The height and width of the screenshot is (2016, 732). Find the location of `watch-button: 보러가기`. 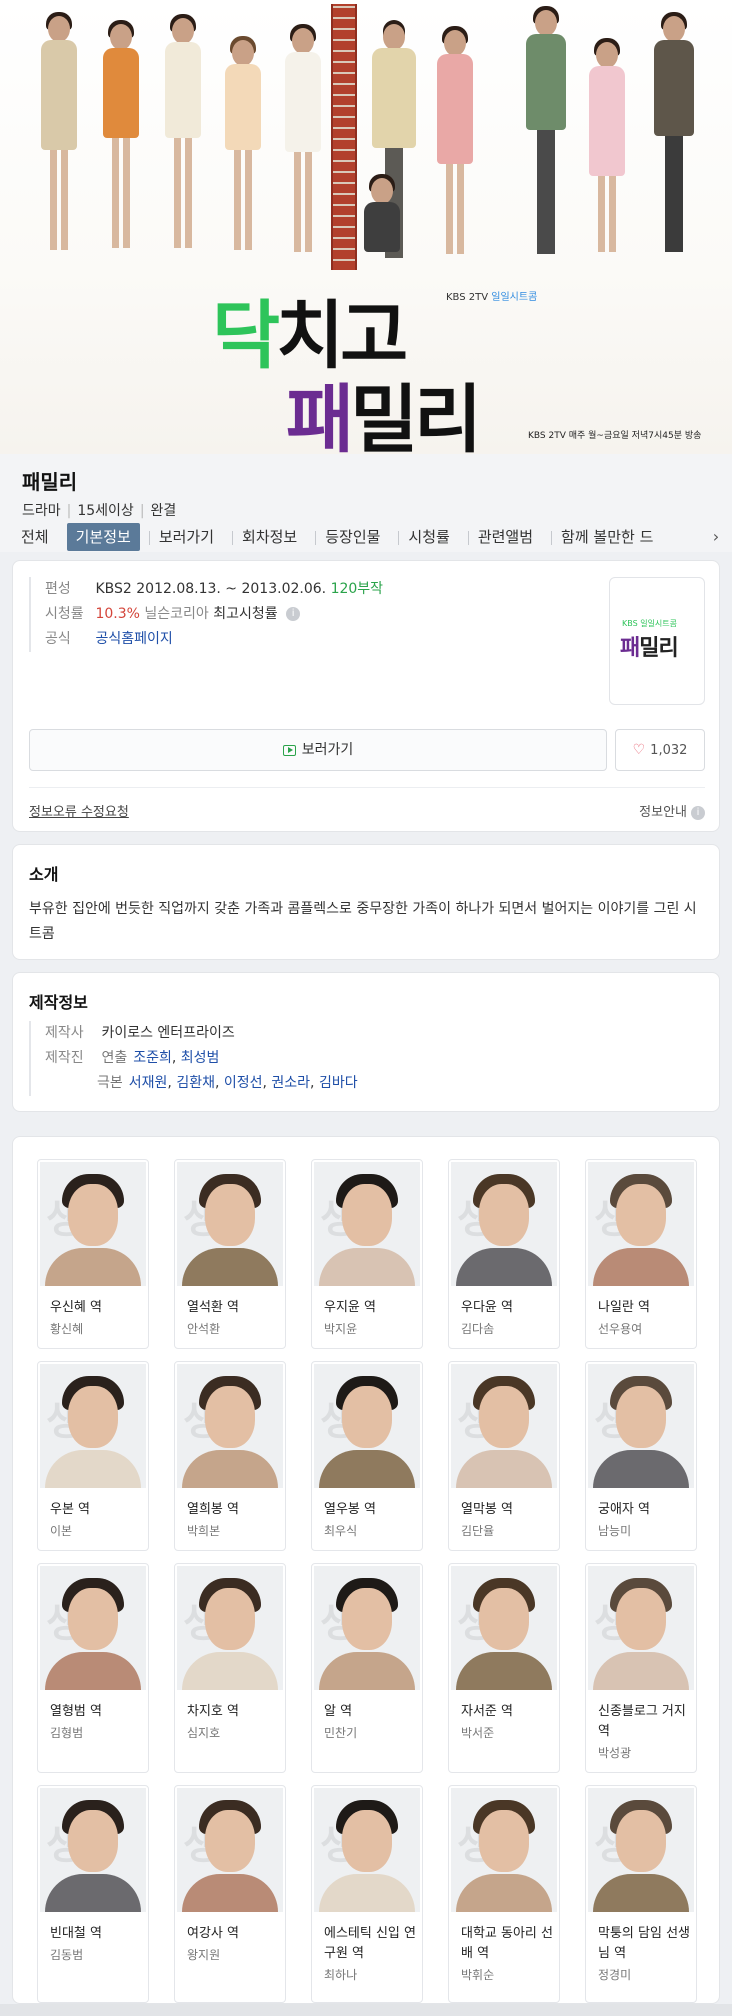

watch-button: 보러가기 is located at coordinates (318, 750).